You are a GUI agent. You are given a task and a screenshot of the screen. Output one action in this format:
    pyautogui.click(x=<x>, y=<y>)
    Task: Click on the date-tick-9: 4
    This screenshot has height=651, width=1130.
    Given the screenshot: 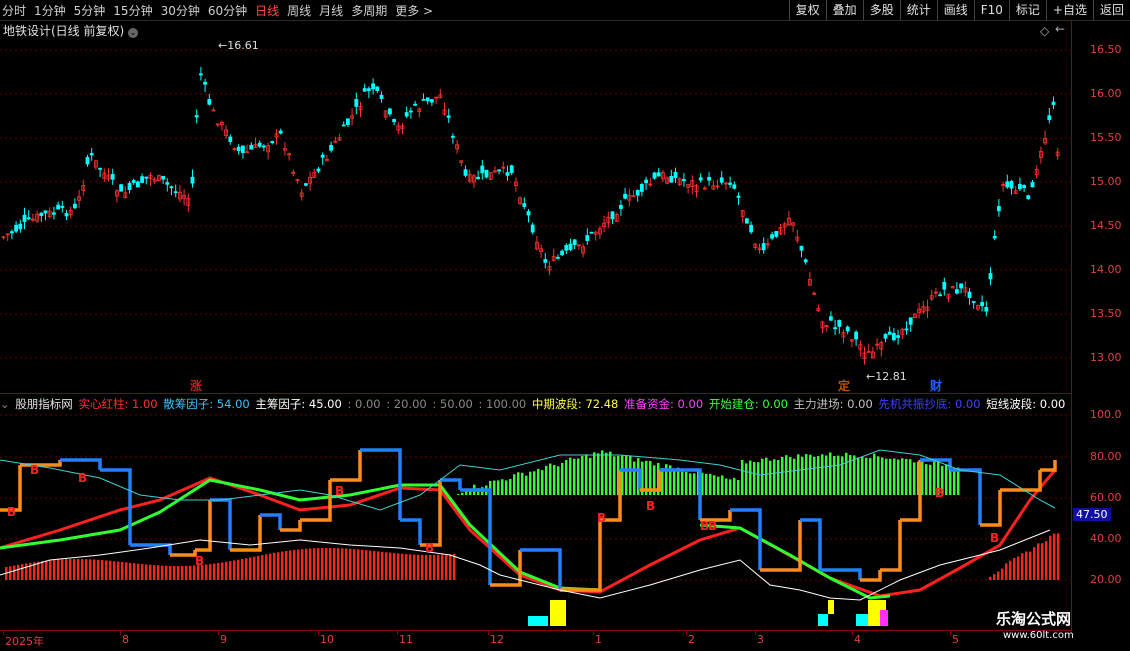 What is the action you would take?
    pyautogui.click(x=857, y=639)
    